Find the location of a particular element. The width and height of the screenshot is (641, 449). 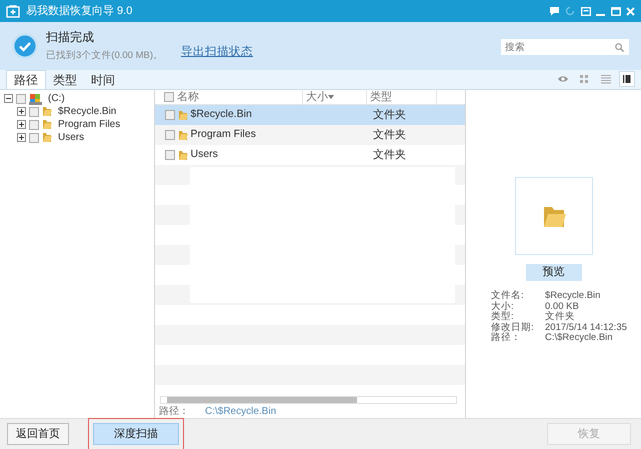

detail-label: 修改日期: is located at coordinates (513, 327).